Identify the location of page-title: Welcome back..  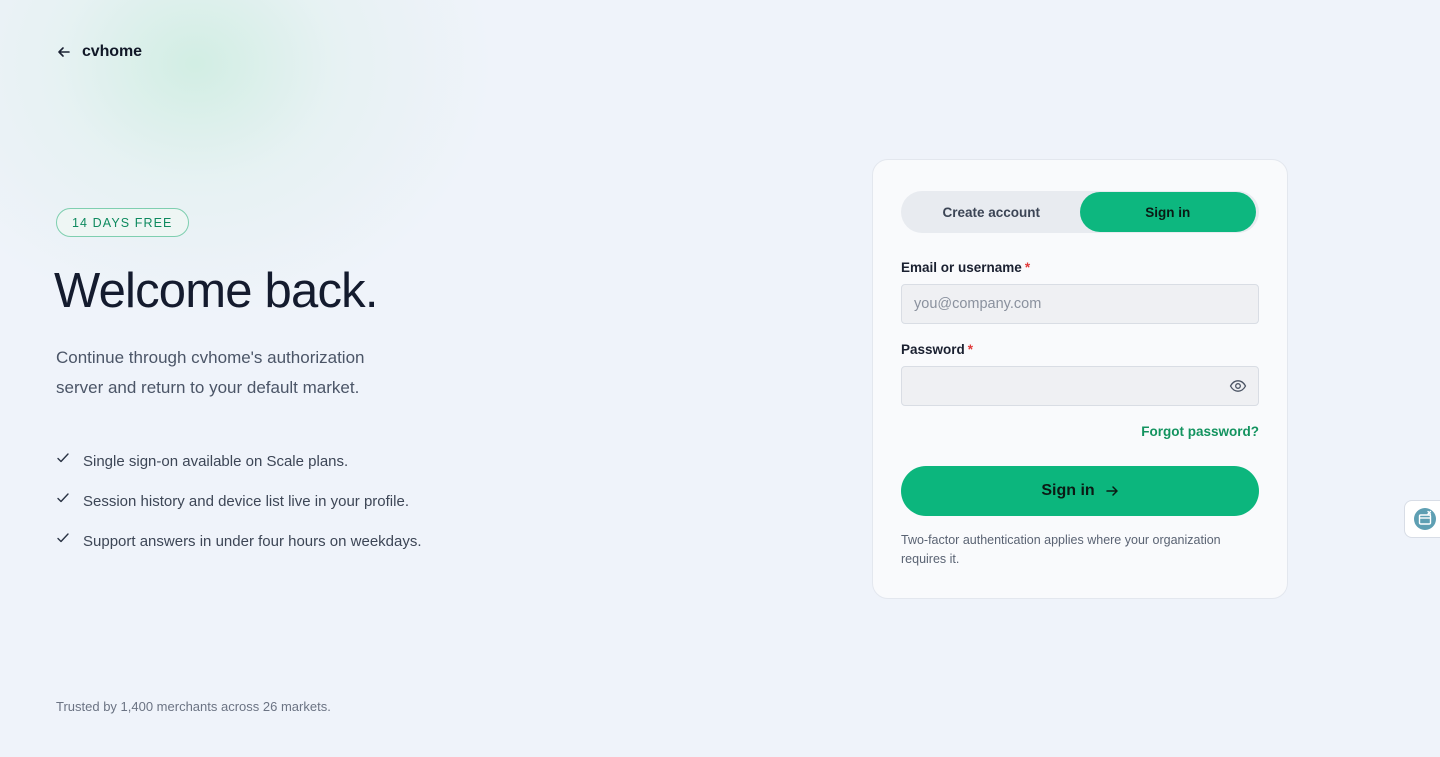
(216, 291).